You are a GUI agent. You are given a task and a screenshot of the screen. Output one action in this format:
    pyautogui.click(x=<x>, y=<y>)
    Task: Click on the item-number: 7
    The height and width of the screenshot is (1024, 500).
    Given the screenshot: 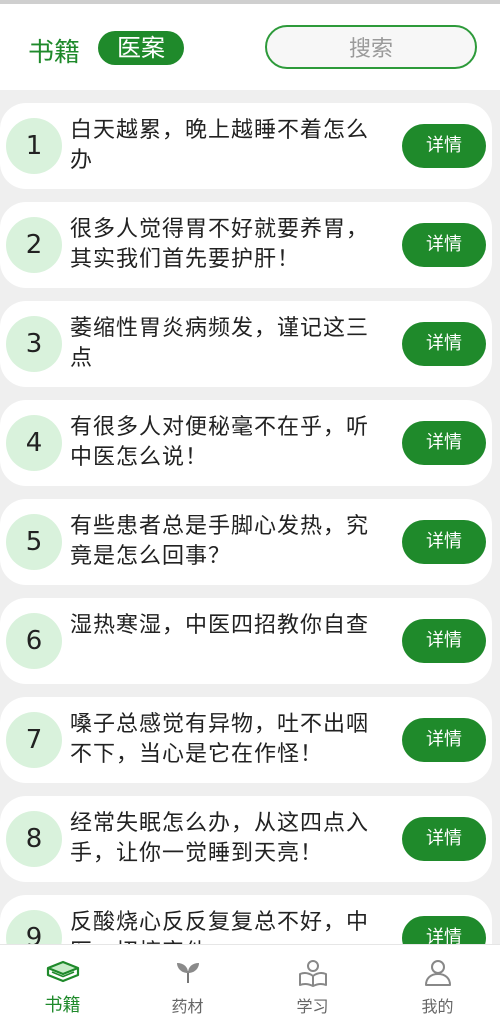 What is the action you would take?
    pyautogui.click(x=34, y=740)
    